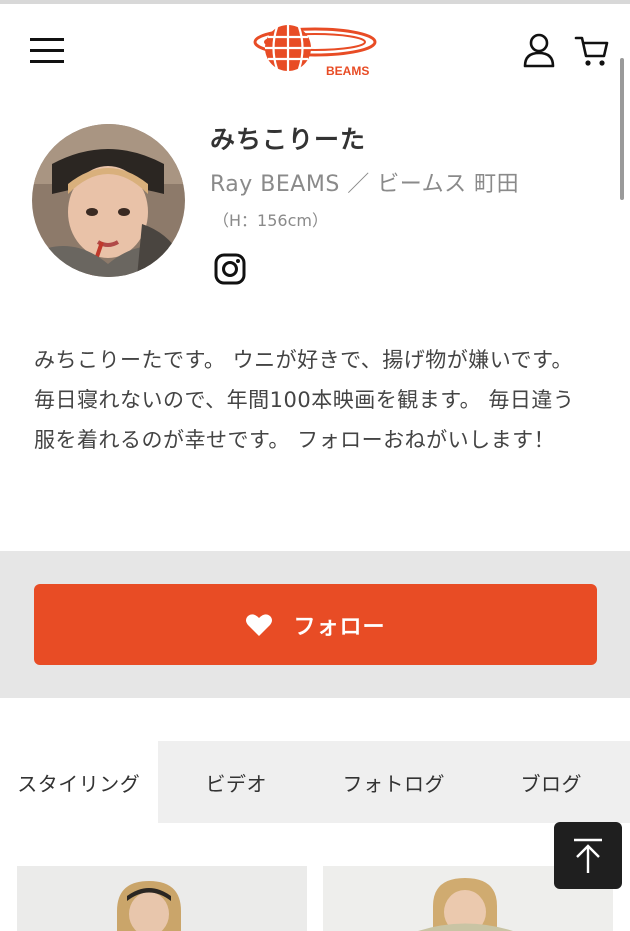 The height and width of the screenshot is (931, 630). Describe the element at coordinates (339, 627) in the screenshot. I see `follow-label: フォロー` at that location.